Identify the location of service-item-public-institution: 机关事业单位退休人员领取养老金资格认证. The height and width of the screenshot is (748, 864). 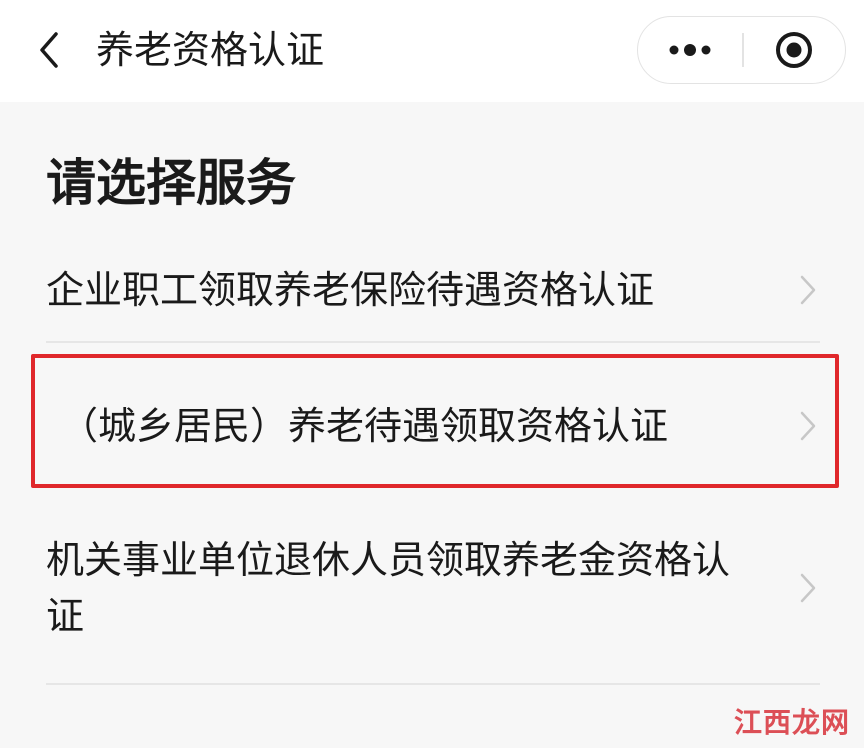
(433, 588).